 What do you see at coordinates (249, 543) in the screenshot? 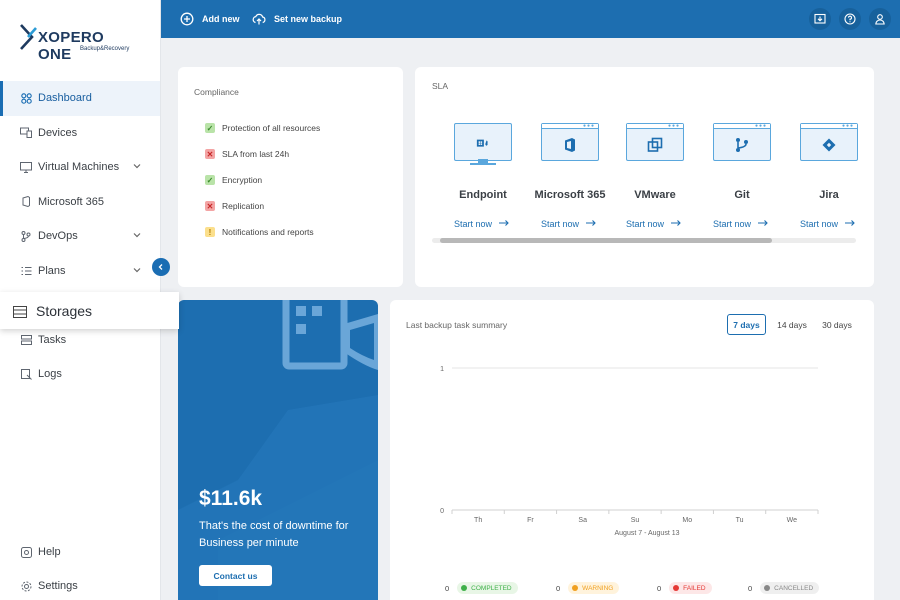
I see `downtime-line-2: Business per minute` at bounding box center [249, 543].